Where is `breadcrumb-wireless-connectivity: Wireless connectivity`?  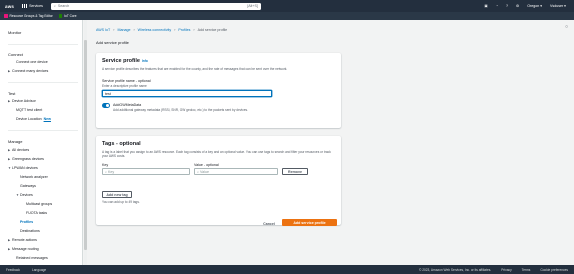 breadcrumb-wireless-connectivity: Wireless connectivity is located at coordinates (155, 30).